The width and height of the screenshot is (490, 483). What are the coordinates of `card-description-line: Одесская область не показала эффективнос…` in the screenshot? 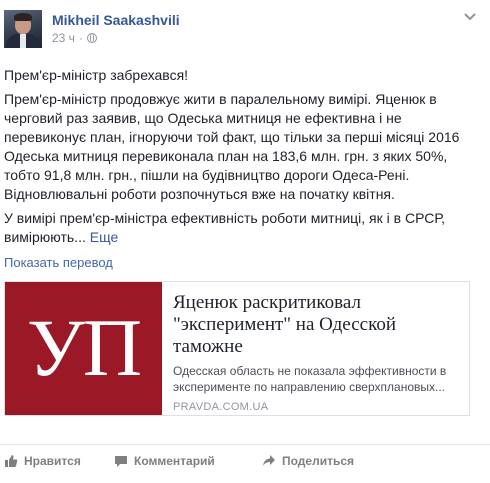 It's located at (310, 371).